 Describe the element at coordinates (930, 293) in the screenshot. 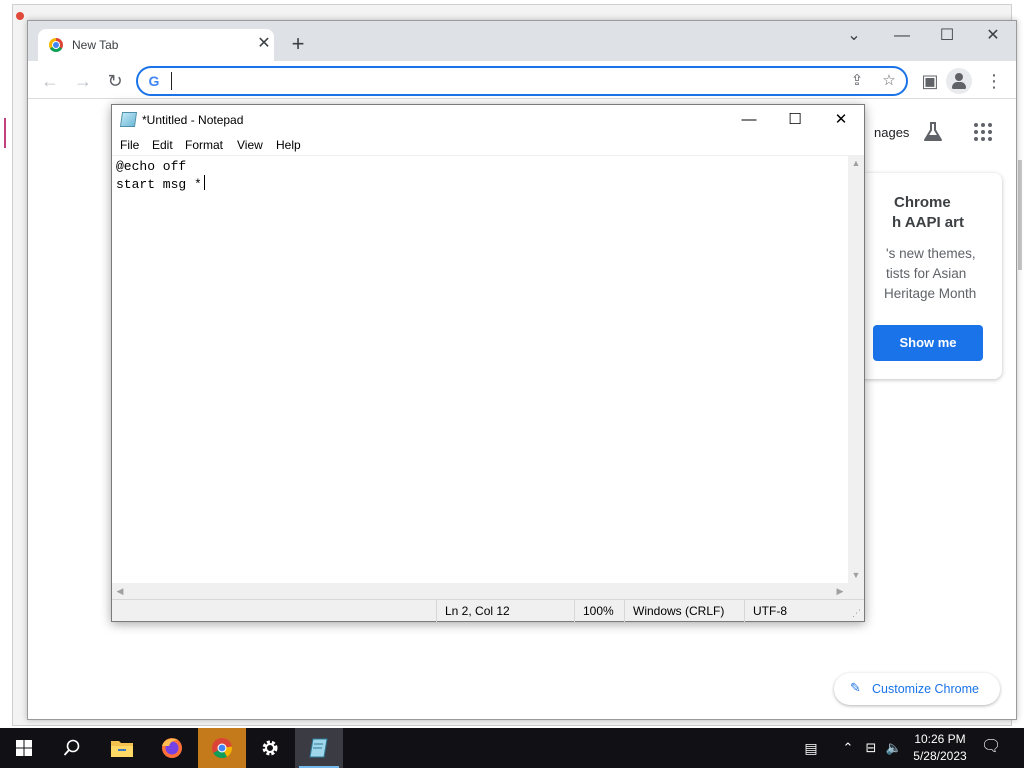

I see `promo-body-line3: Heritage Month` at that location.